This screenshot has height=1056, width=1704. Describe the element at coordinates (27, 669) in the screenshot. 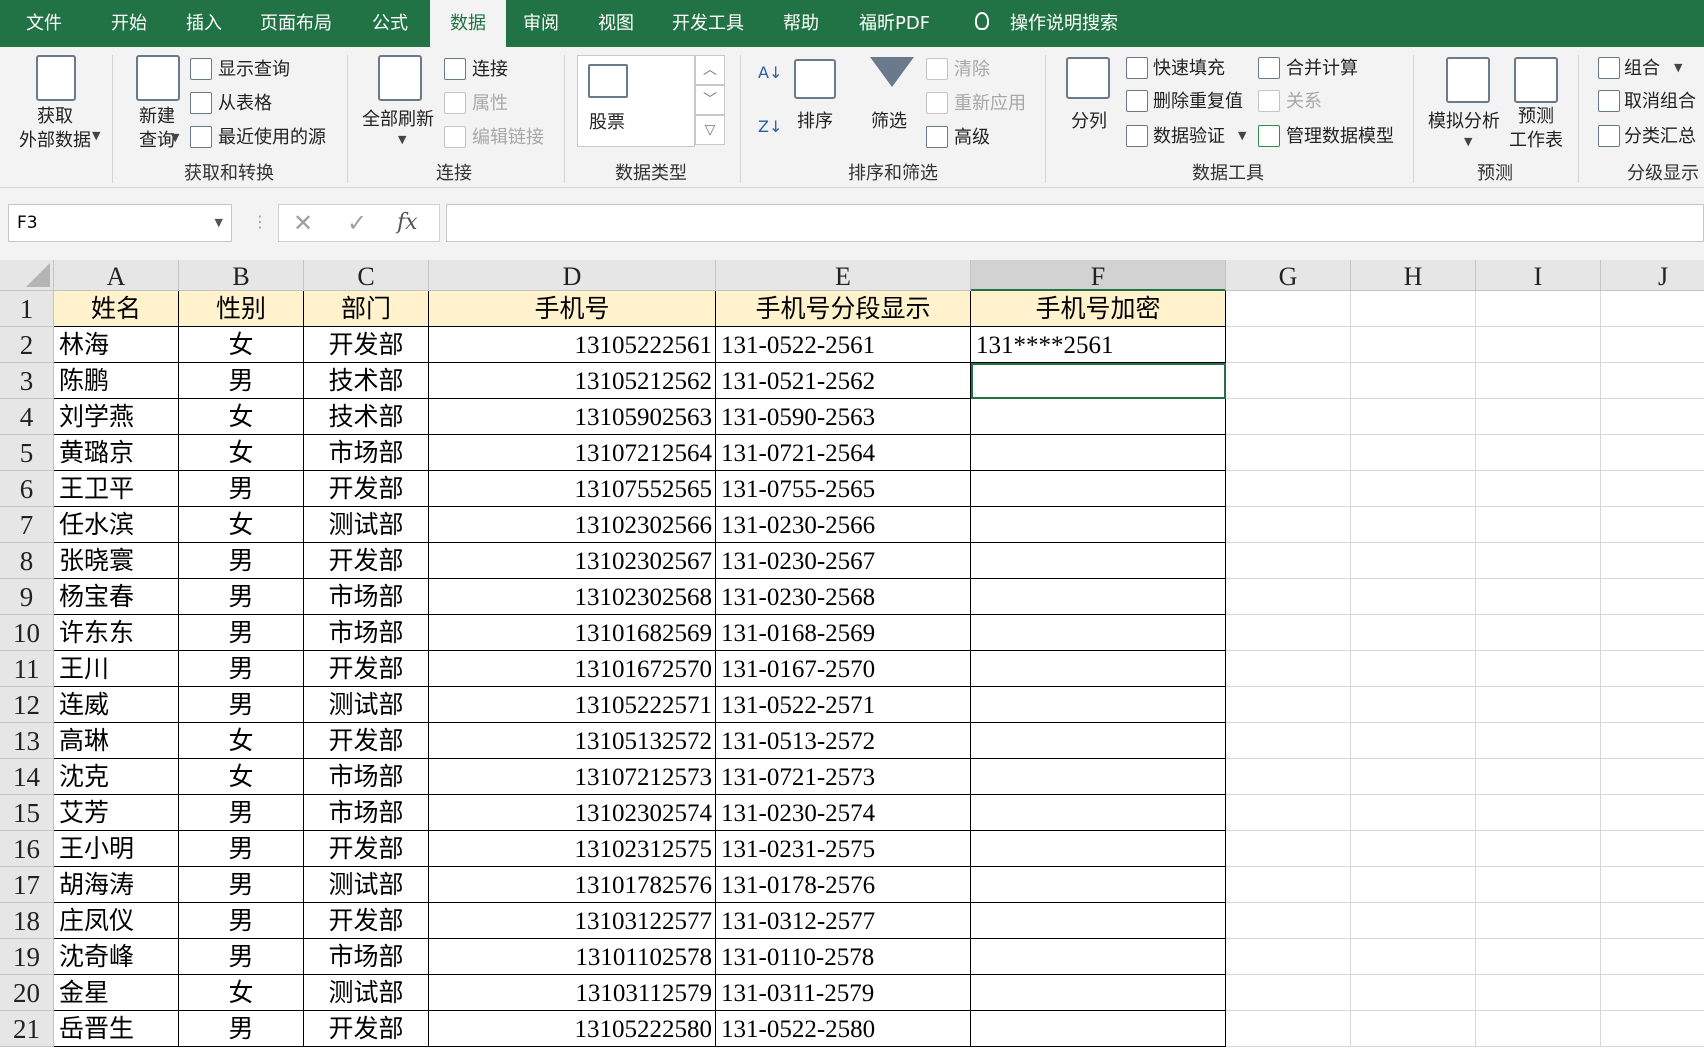

I see `row-header: 11` at that location.